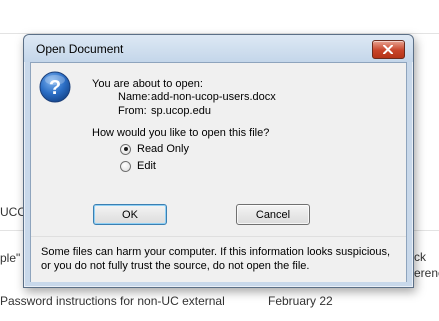 The image size is (439, 321). Describe the element at coordinates (213, 97) in the screenshot. I see `file-name: add-non-ucop-users.docx` at that location.